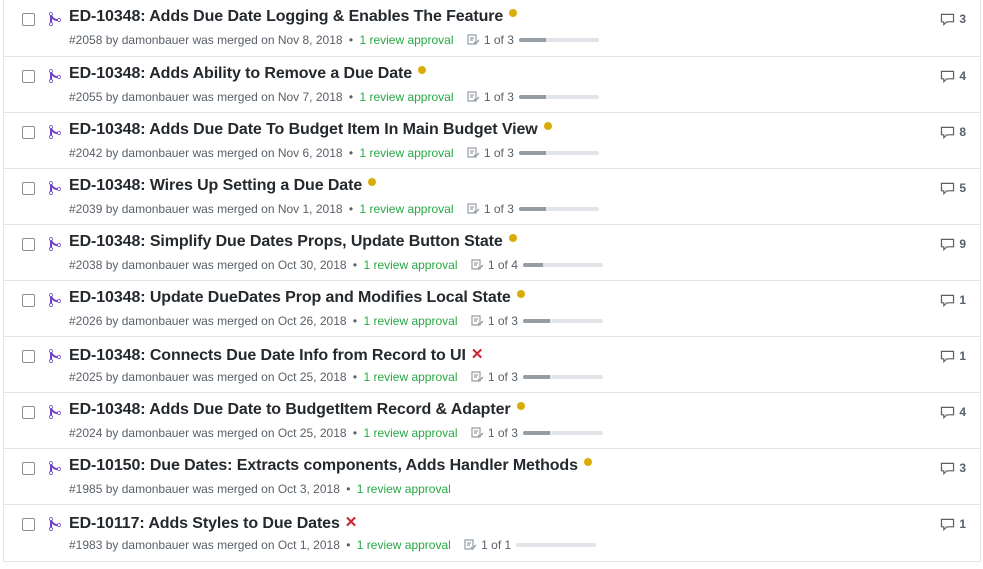 The width and height of the screenshot is (983, 569). Describe the element at coordinates (502, 265) in the screenshot. I see `task-count: 1 of 4` at that location.